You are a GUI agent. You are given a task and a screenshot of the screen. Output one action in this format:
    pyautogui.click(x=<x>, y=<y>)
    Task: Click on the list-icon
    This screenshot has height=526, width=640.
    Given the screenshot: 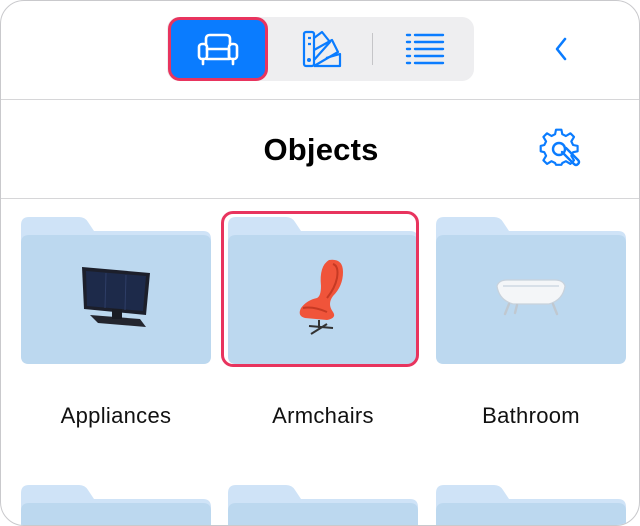 What is the action you would take?
    pyautogui.click(x=424, y=49)
    